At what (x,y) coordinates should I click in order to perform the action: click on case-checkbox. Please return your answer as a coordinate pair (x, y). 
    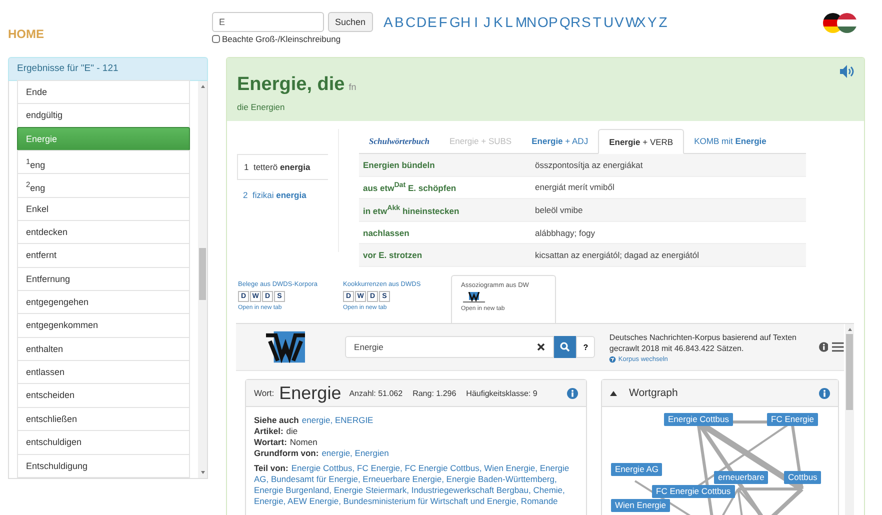
    Looking at the image, I should click on (216, 39).